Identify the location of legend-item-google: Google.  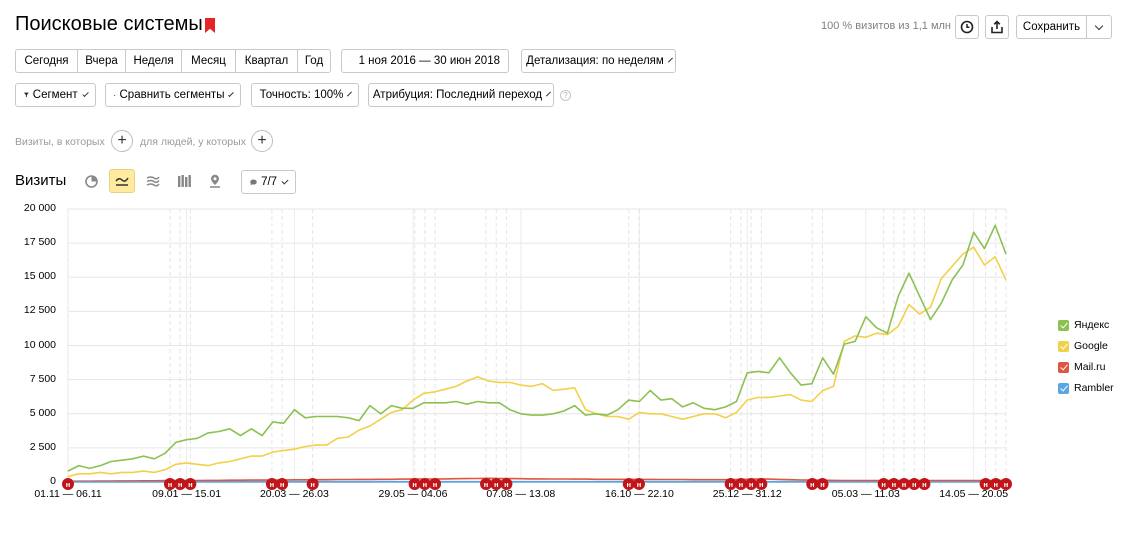
(1083, 346).